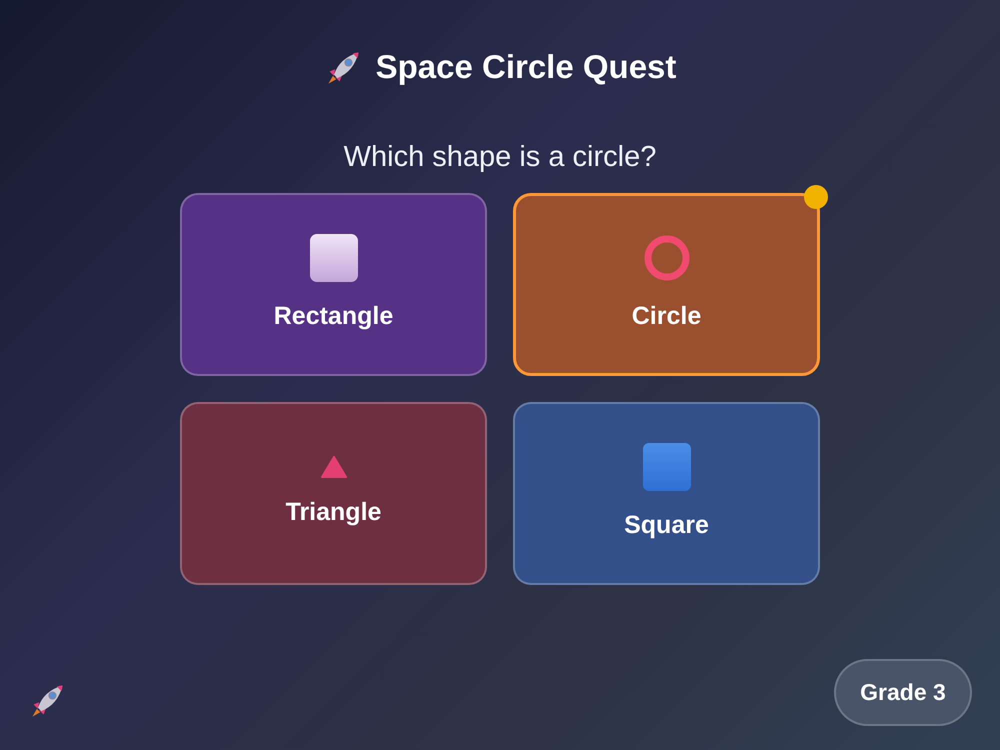  What do you see at coordinates (500, 157) in the screenshot?
I see `question-text: Which shape is a circle?` at bounding box center [500, 157].